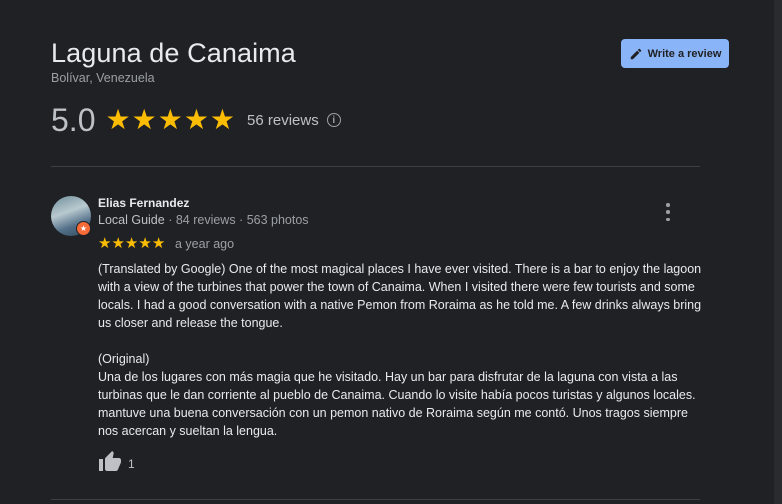 Image resolution: width=782 pixels, height=504 pixels. Describe the element at coordinates (778, 252) in the screenshot. I see `scrollbar` at that location.